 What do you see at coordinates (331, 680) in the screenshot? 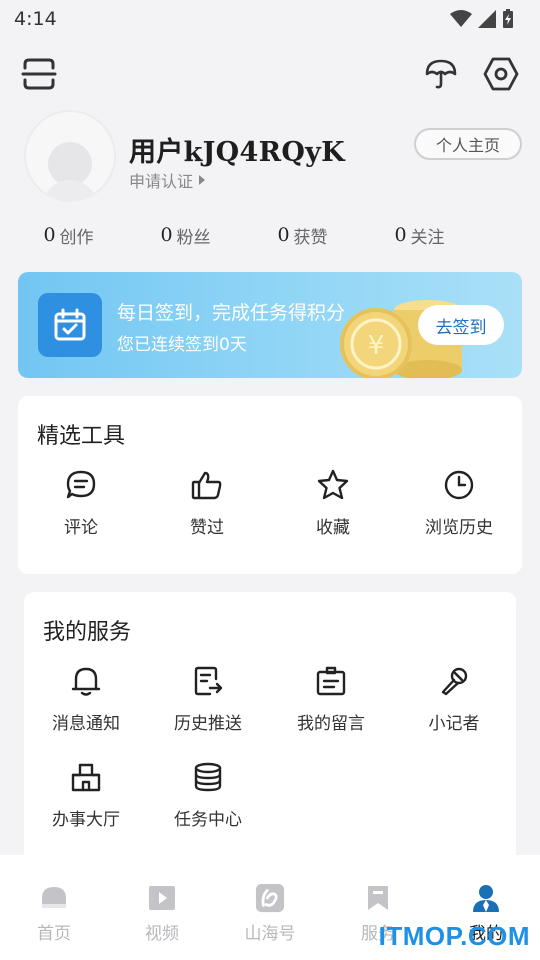
I see `clipboard-icon` at bounding box center [331, 680].